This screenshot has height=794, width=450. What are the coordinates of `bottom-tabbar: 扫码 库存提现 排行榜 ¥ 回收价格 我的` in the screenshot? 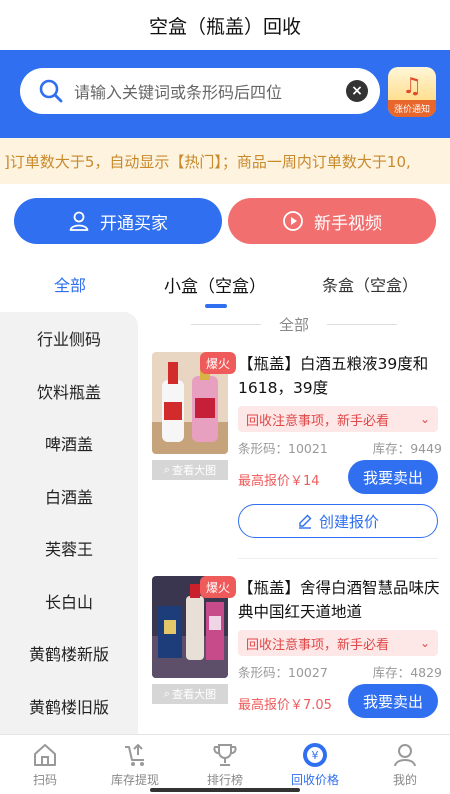 It's located at (225, 764).